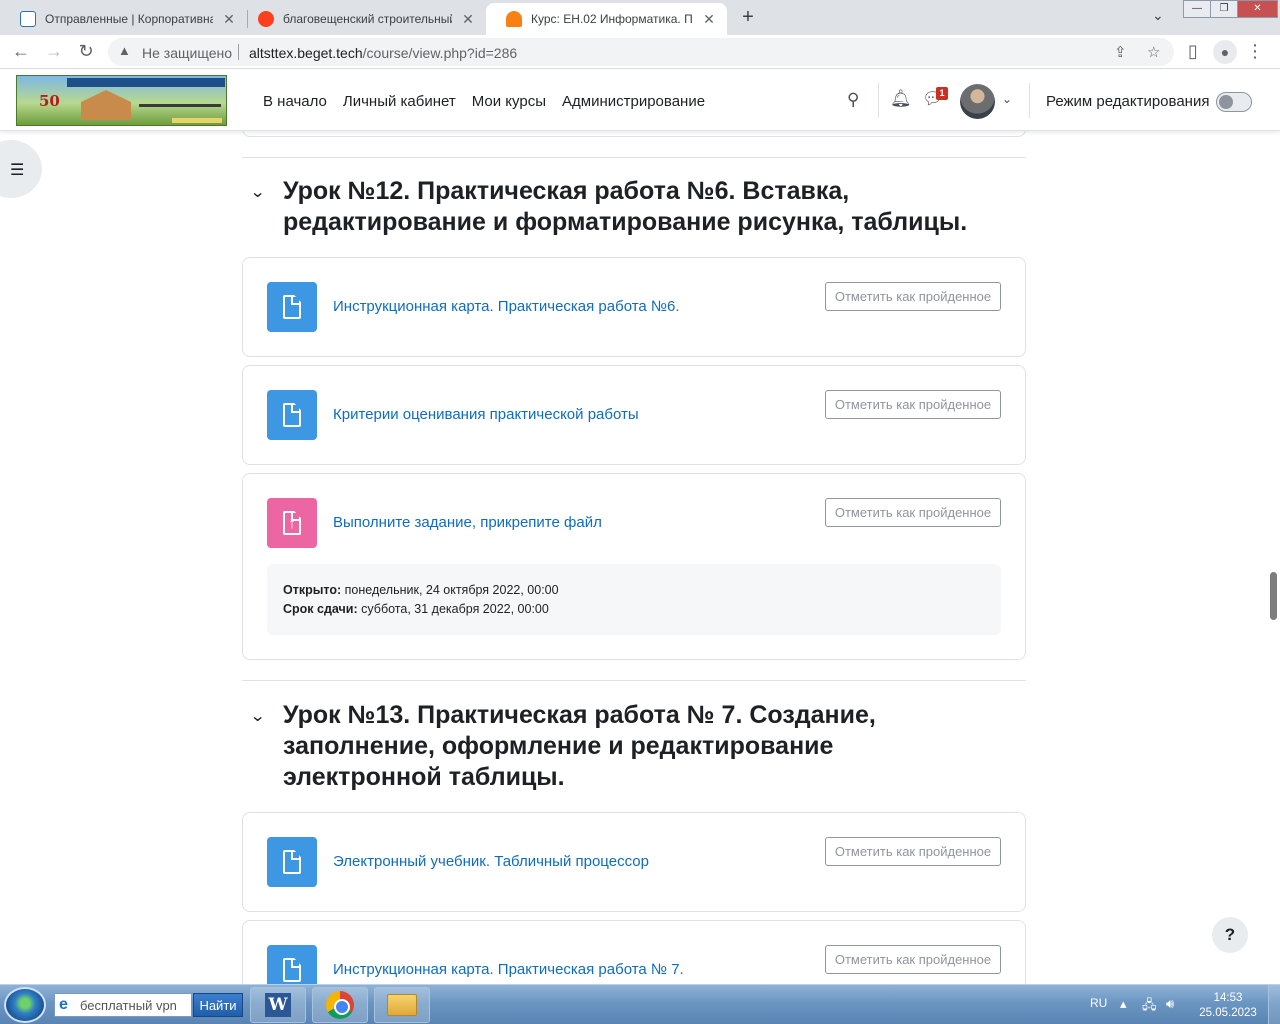 The height and width of the screenshot is (1024, 1280). What do you see at coordinates (1128, 101) in the screenshot?
I see `edit-mode-label: Режим редактирования` at bounding box center [1128, 101].